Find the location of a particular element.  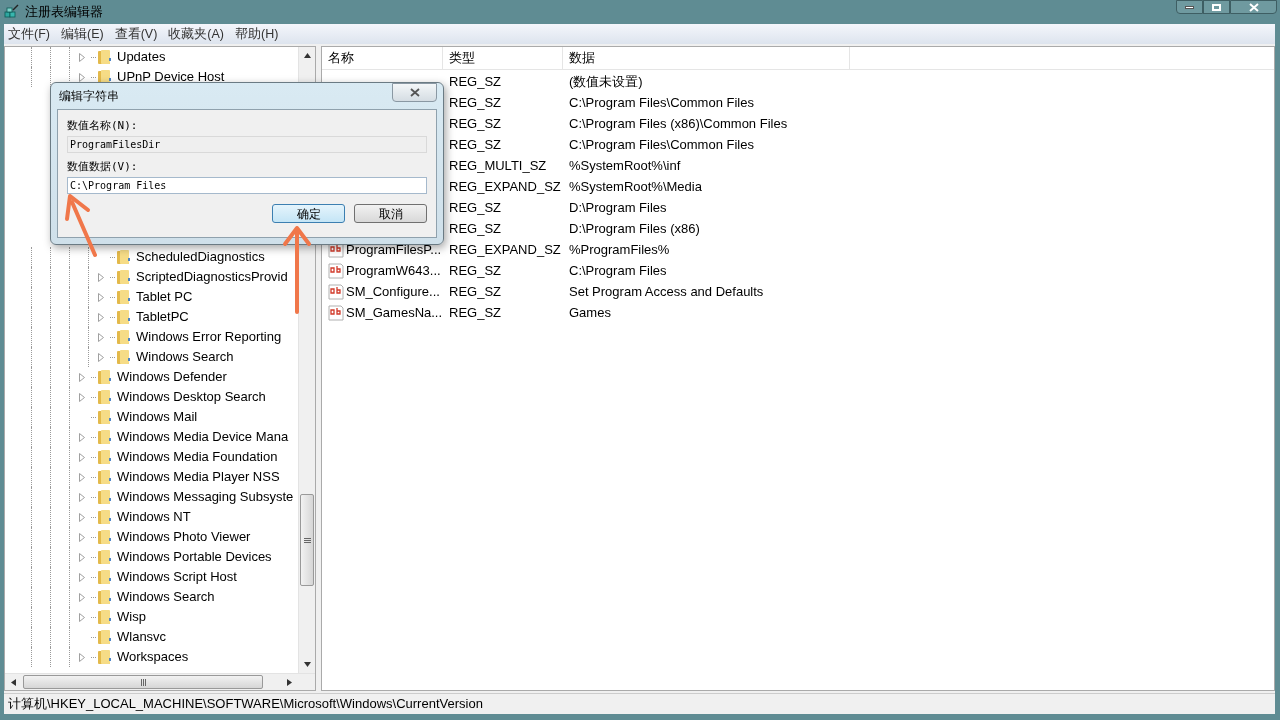

status-bar: 计算机\HKEY_LOCAL_MACHINE\SOFTWARE\Microsoft\Windows\CurrentVersion is located at coordinates (639, 703).